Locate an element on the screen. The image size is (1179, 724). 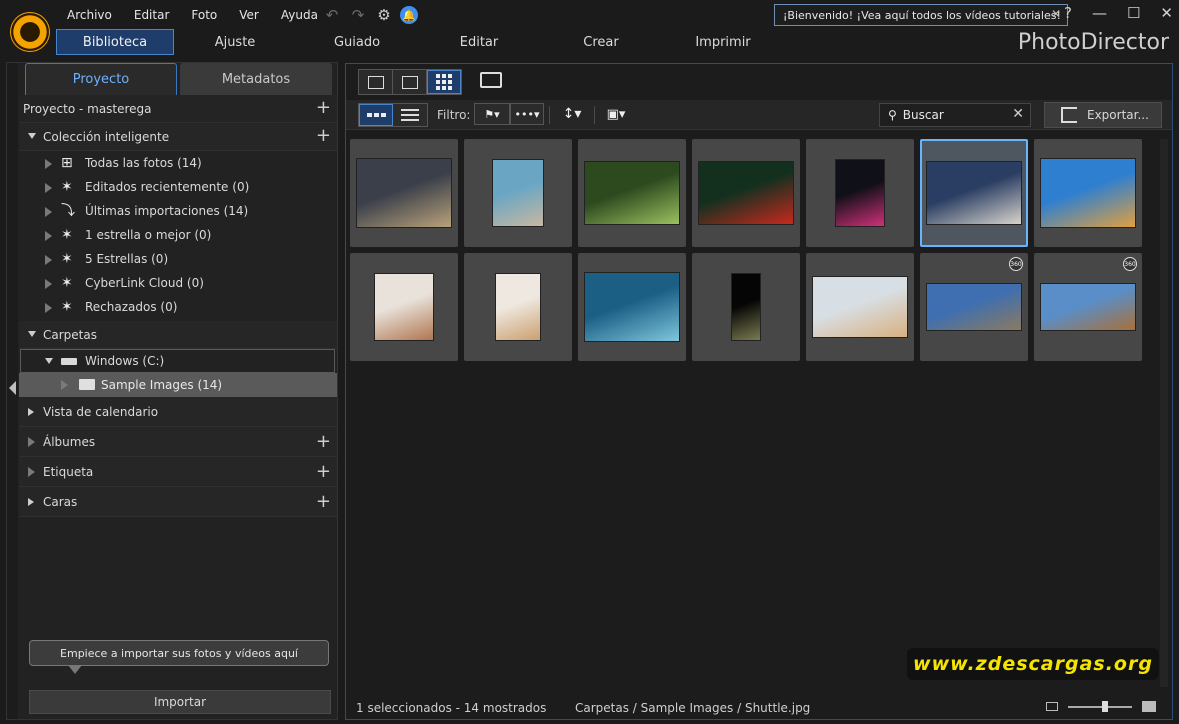
tab-imprimir: Imprimir is located at coordinates (723, 42).